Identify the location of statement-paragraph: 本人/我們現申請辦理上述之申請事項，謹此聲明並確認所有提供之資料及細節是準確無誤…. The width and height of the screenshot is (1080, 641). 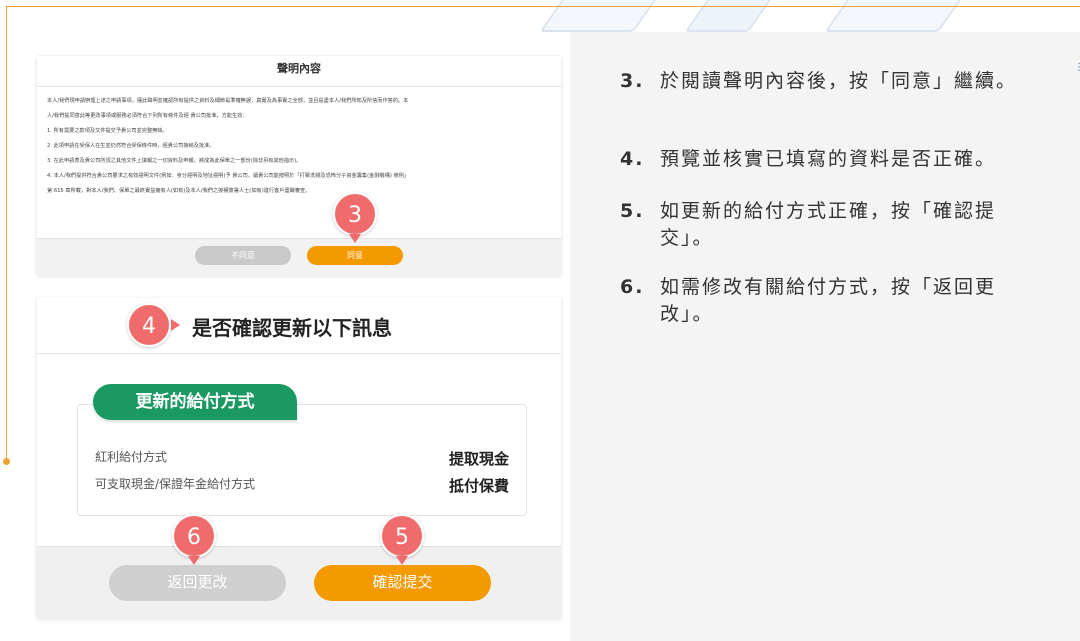
(228, 101).